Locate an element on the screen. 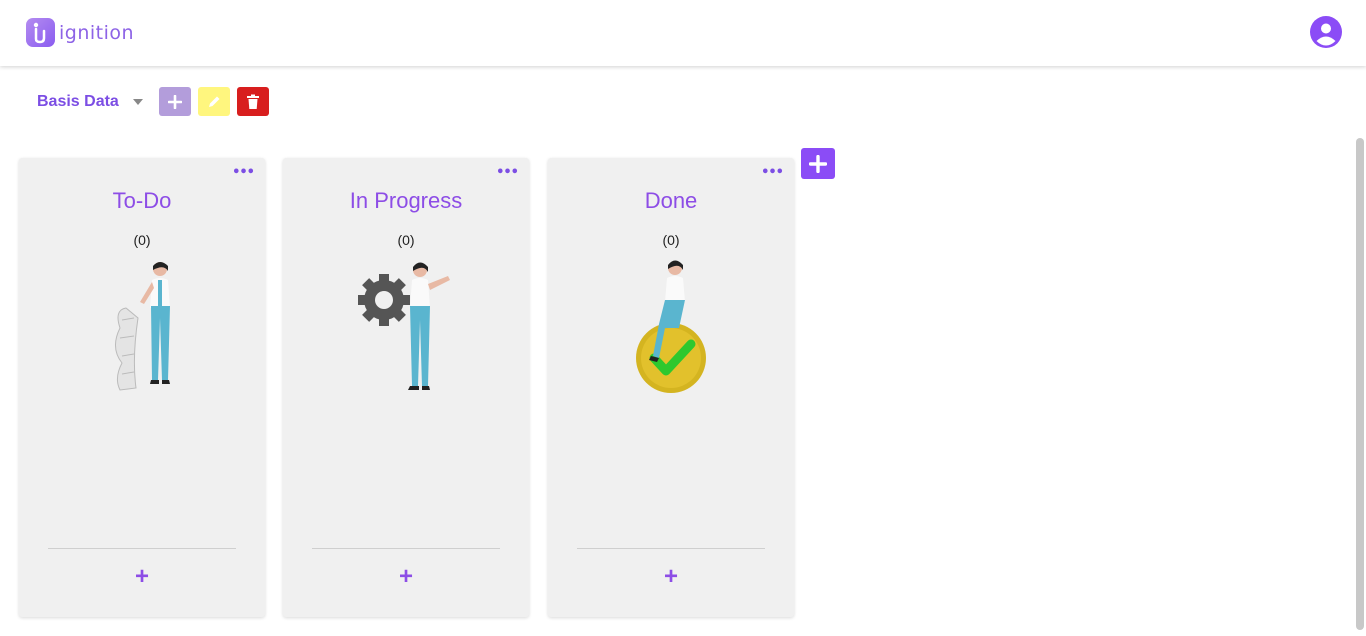  board-select-chevron-down-icon is located at coordinates (137, 101).